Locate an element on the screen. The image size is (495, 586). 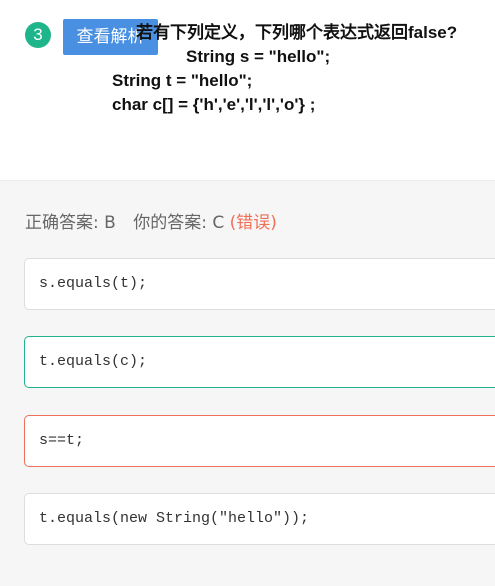
question-code-line: String t = "hello"; is located at coordinates (182, 80).